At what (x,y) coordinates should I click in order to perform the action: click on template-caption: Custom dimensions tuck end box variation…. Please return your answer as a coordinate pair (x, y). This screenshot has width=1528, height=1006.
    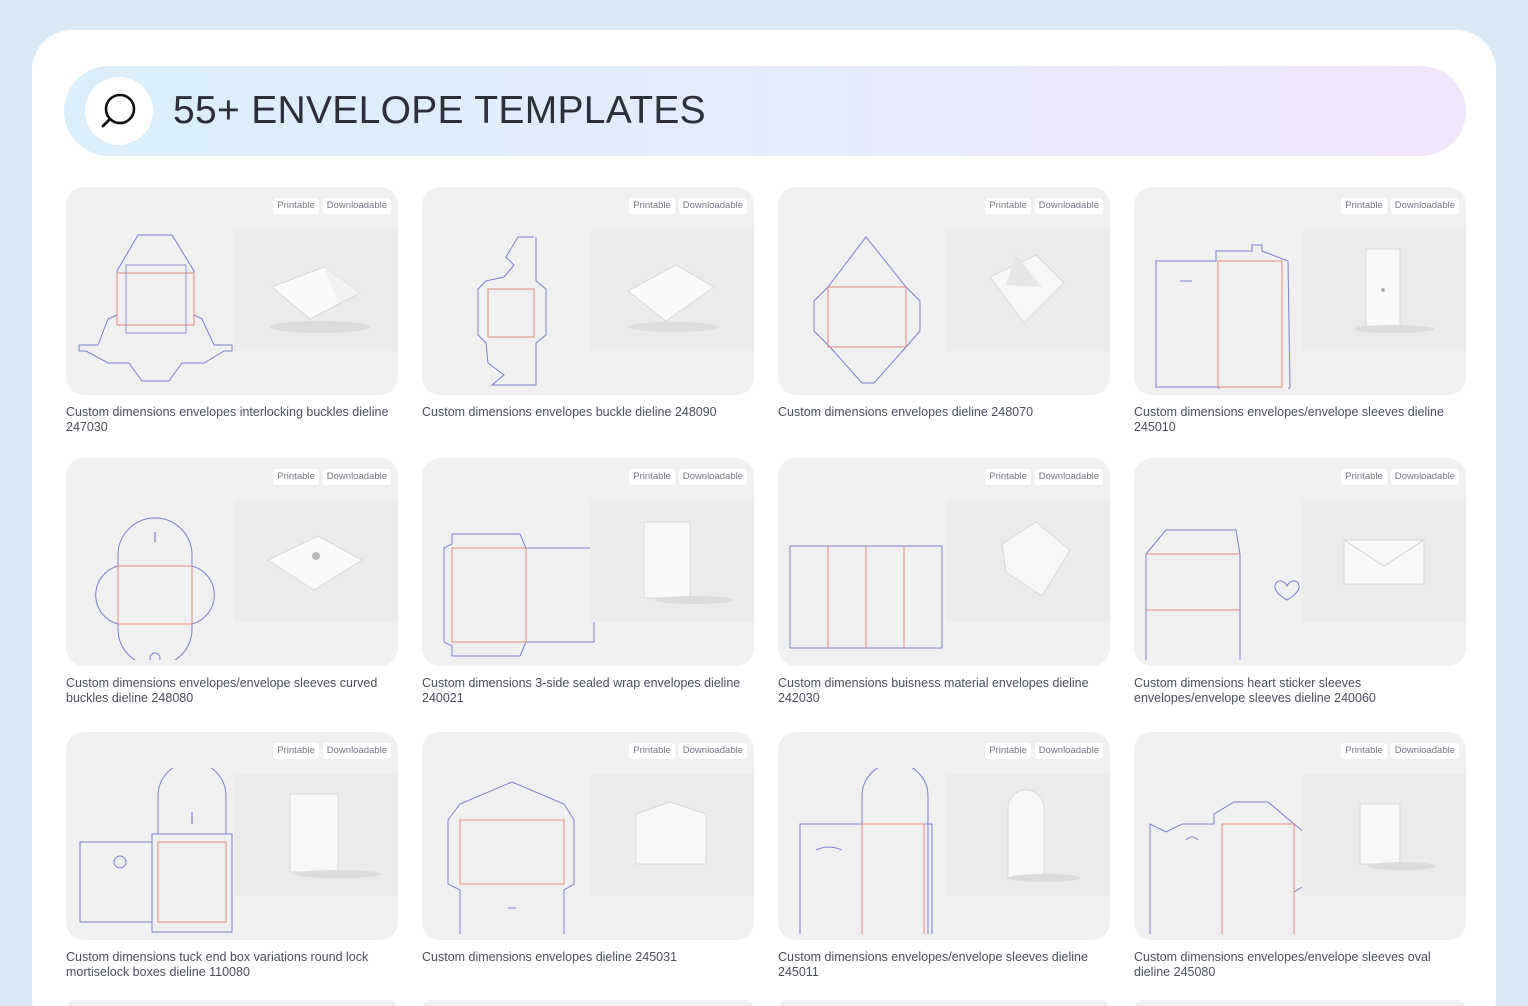
    Looking at the image, I should click on (232, 965).